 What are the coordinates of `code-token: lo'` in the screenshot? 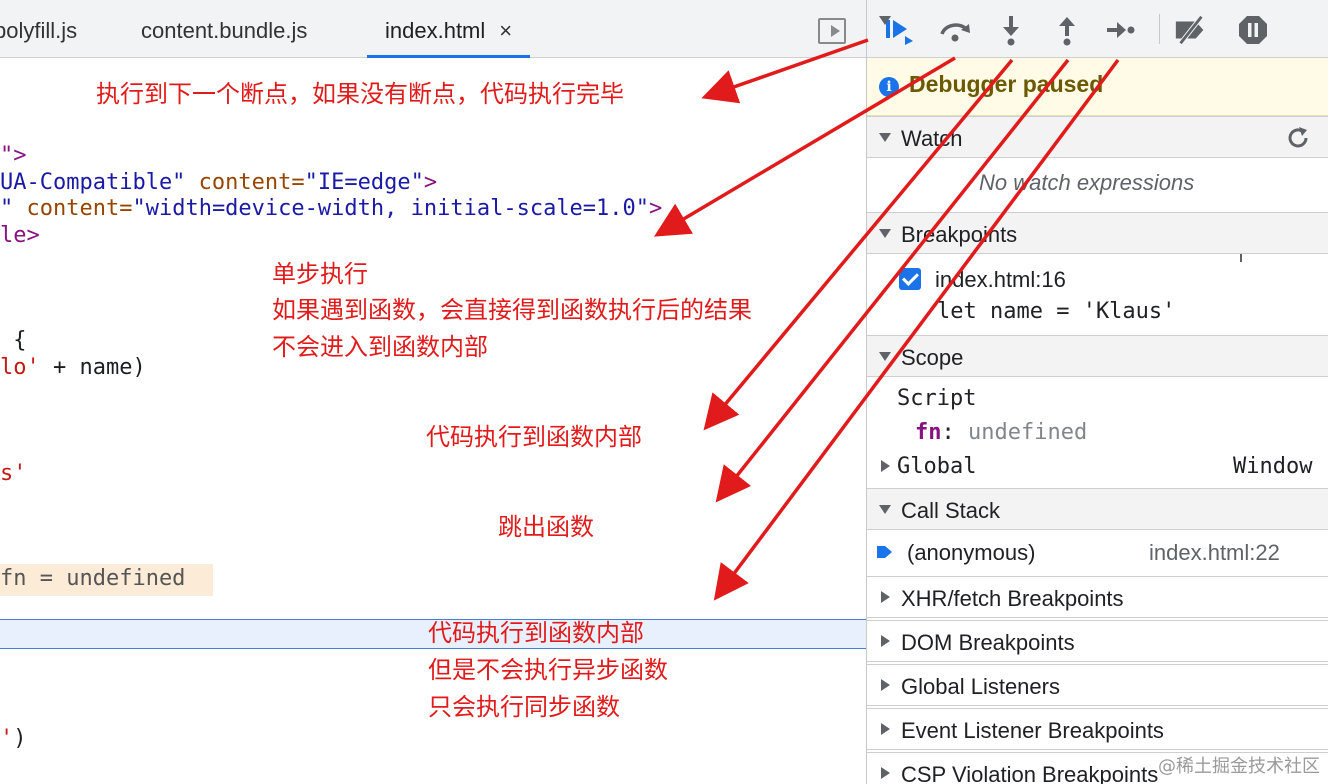 It's located at (20, 367).